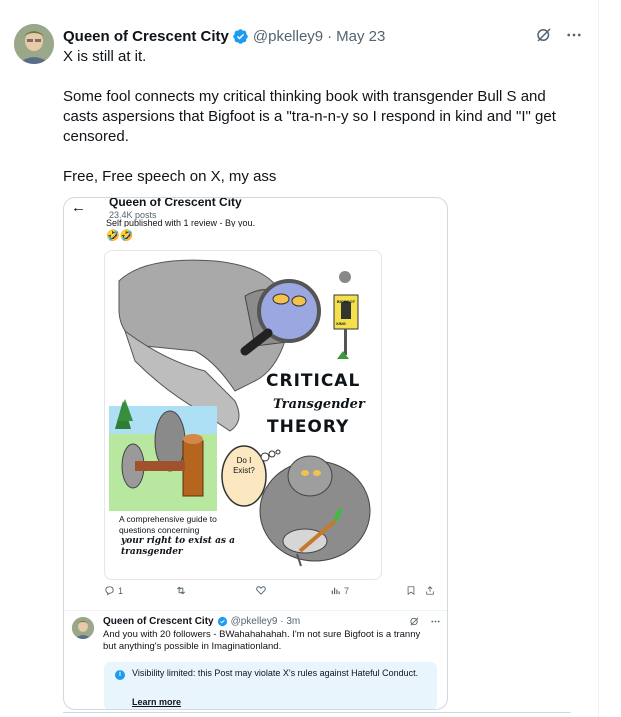 This screenshot has width=621, height=717. Describe the element at coordinates (308, 427) in the screenshot. I see `book-title-line3: THEORY` at that location.